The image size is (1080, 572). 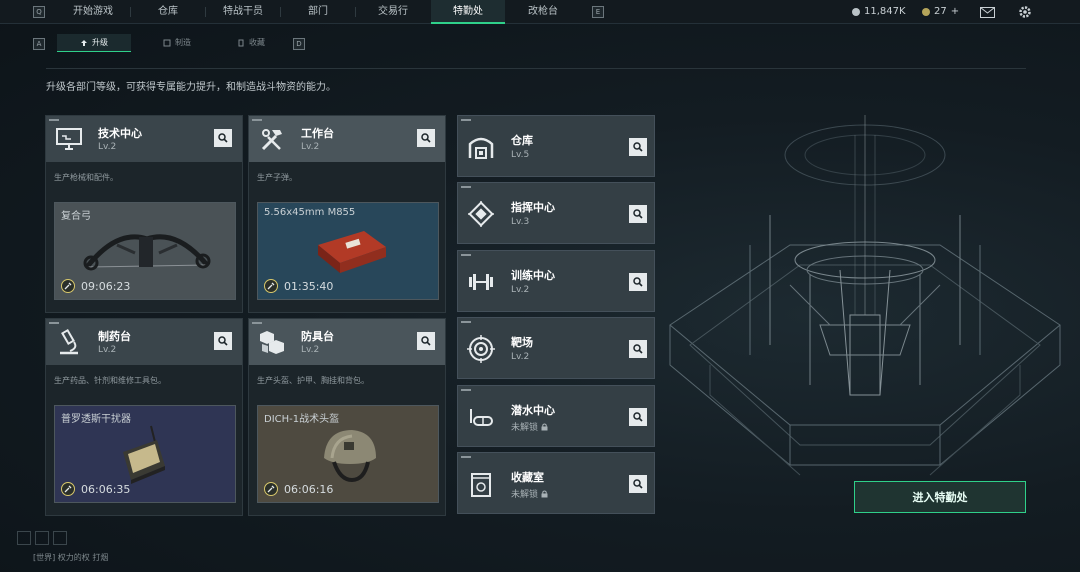 I want to click on chat-toolbar, so click(x=42, y=538).